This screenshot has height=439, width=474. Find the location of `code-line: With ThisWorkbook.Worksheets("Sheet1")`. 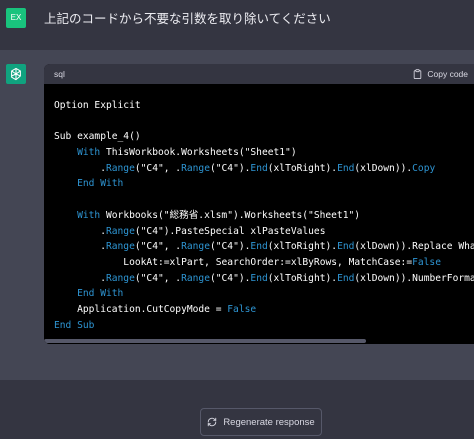

code-line: With ThisWorkbook.Worksheets("Sheet1") is located at coordinates (264, 153).